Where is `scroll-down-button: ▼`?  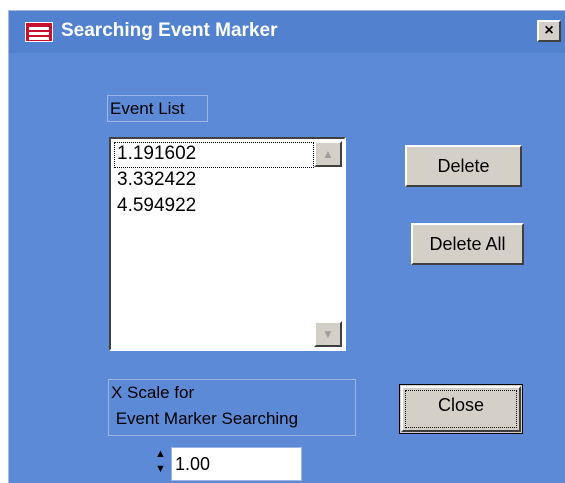
scroll-down-button: ▼ is located at coordinates (328, 334).